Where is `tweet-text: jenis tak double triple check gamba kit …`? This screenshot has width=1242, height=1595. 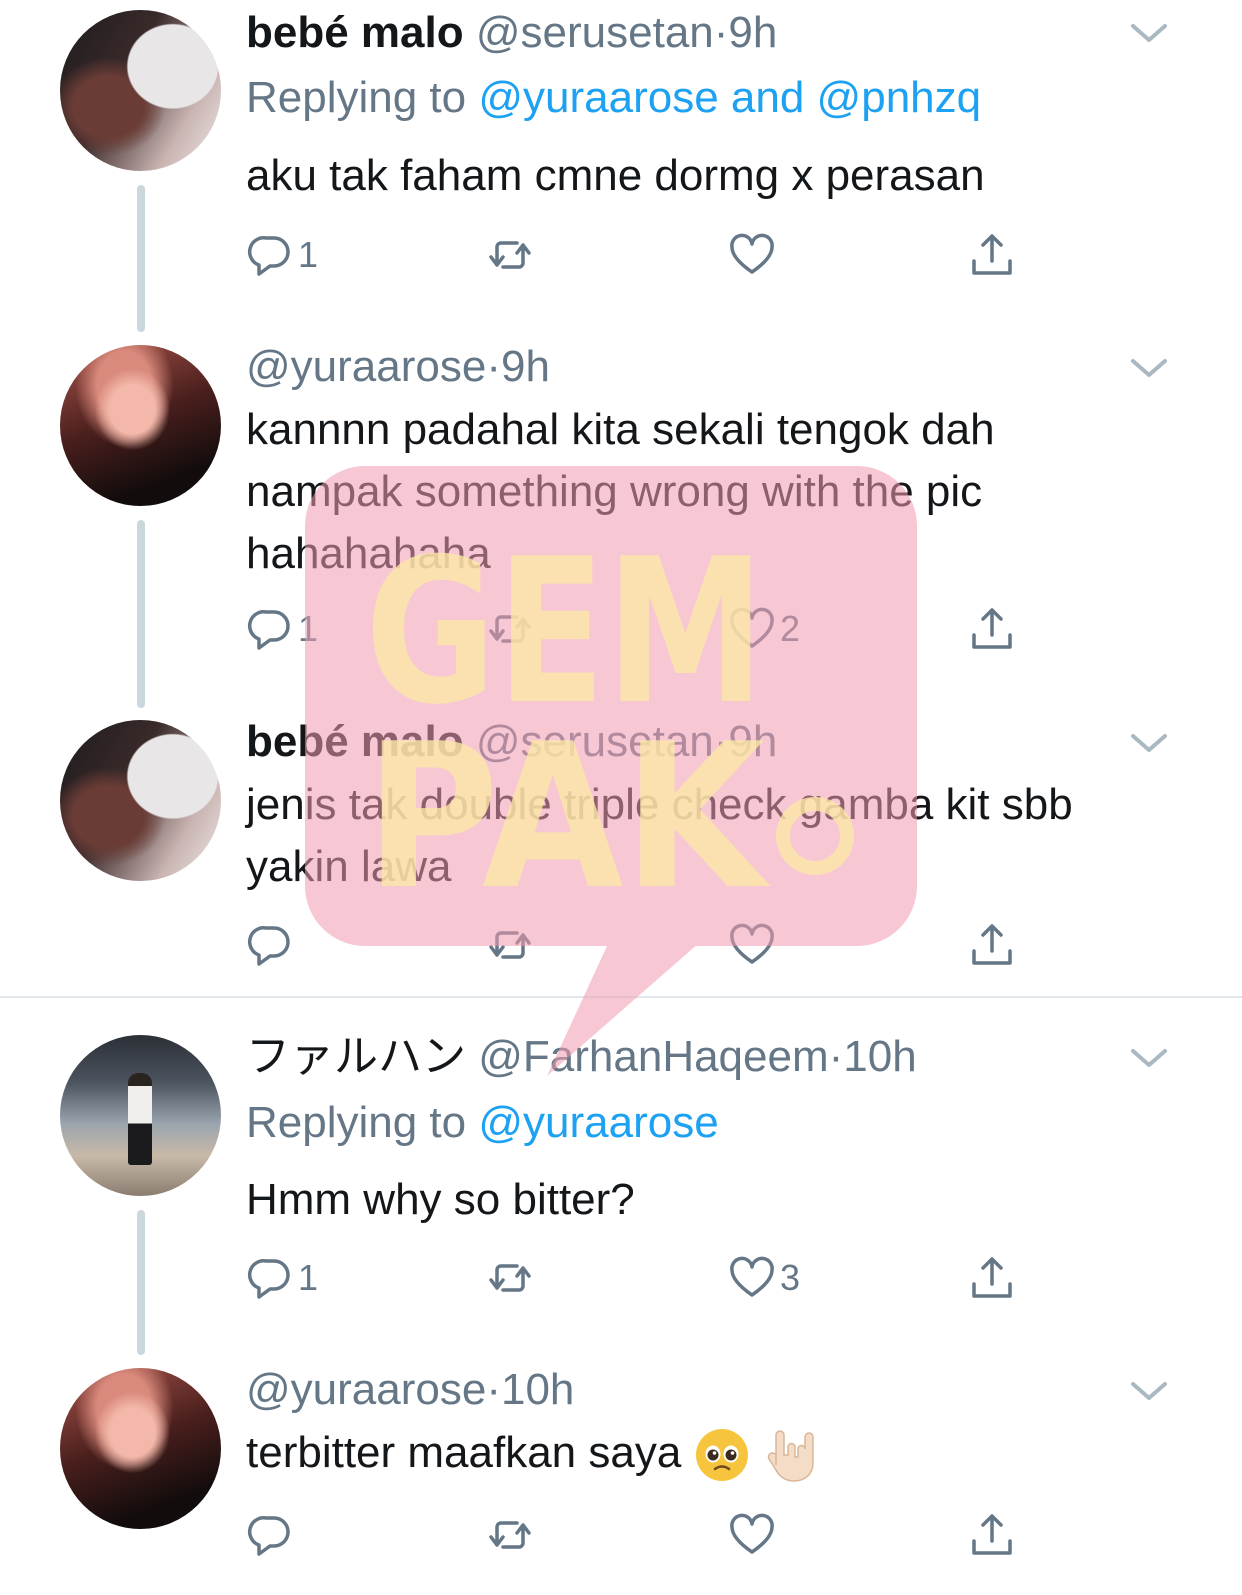
tweet-text: jenis tak double triple check gamba kit … is located at coordinates (716, 836).